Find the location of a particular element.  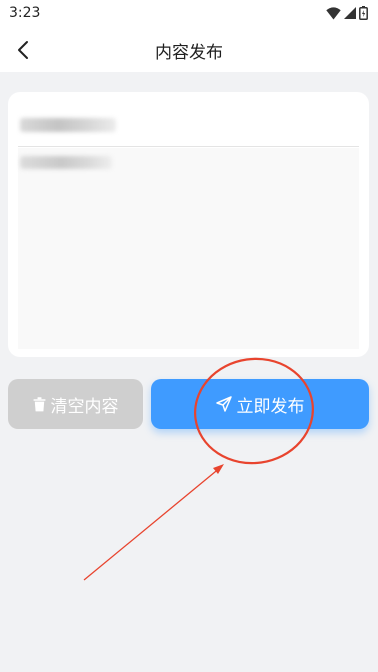

clear-content-button: 清空内容 is located at coordinates (75, 404).